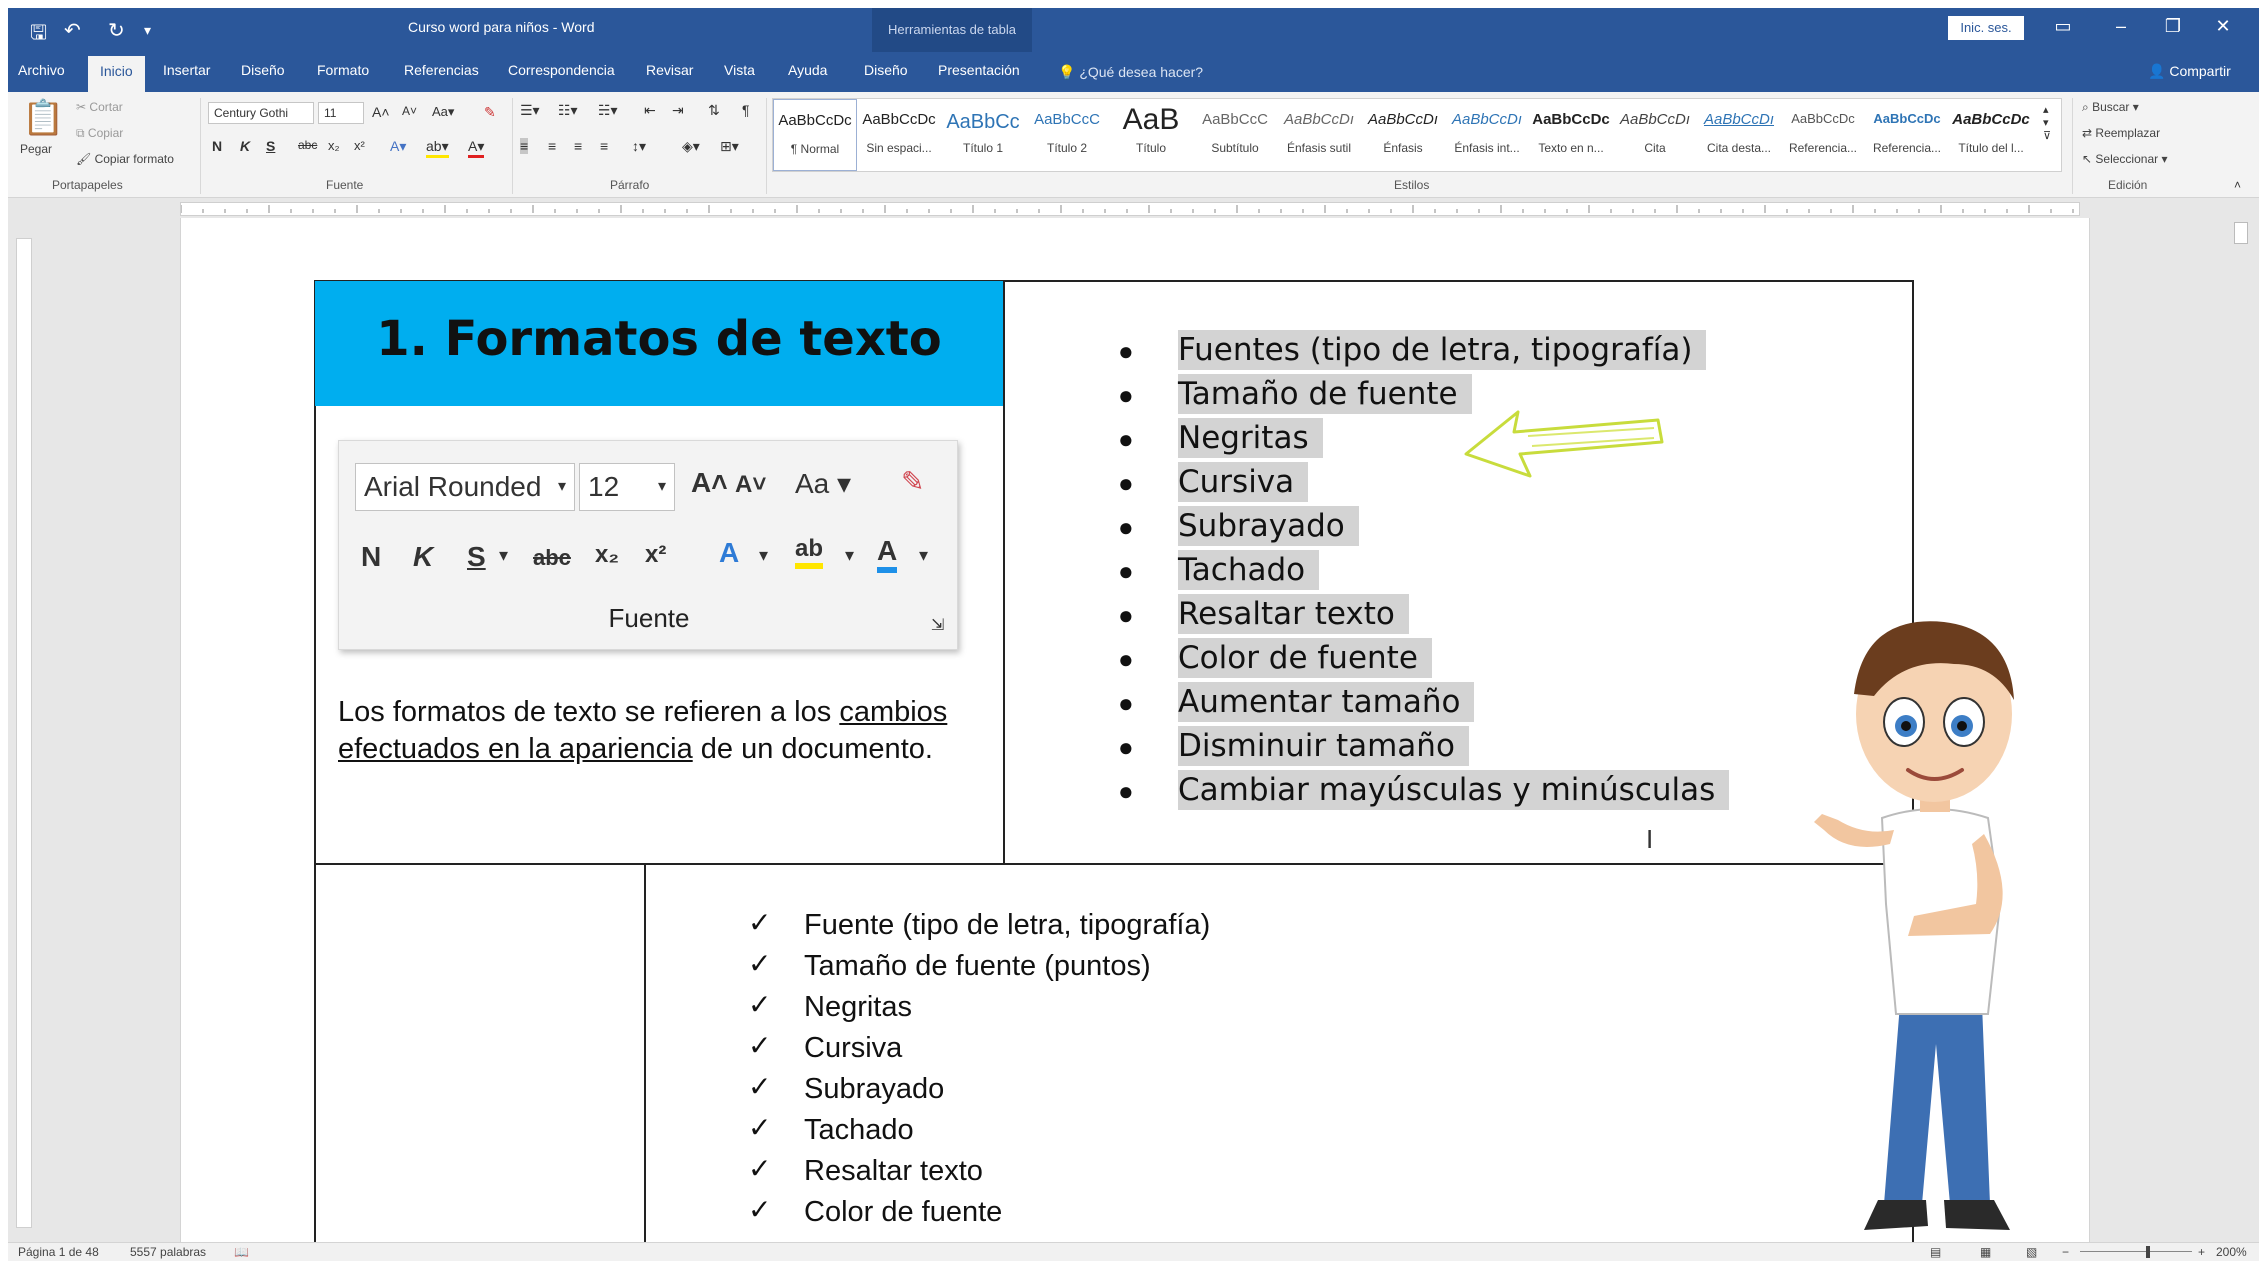  What do you see at coordinates (1319, 135) in the screenshot?
I see `style-subtle-emphasis: AaBbCcDı Énfasis sutil` at bounding box center [1319, 135].